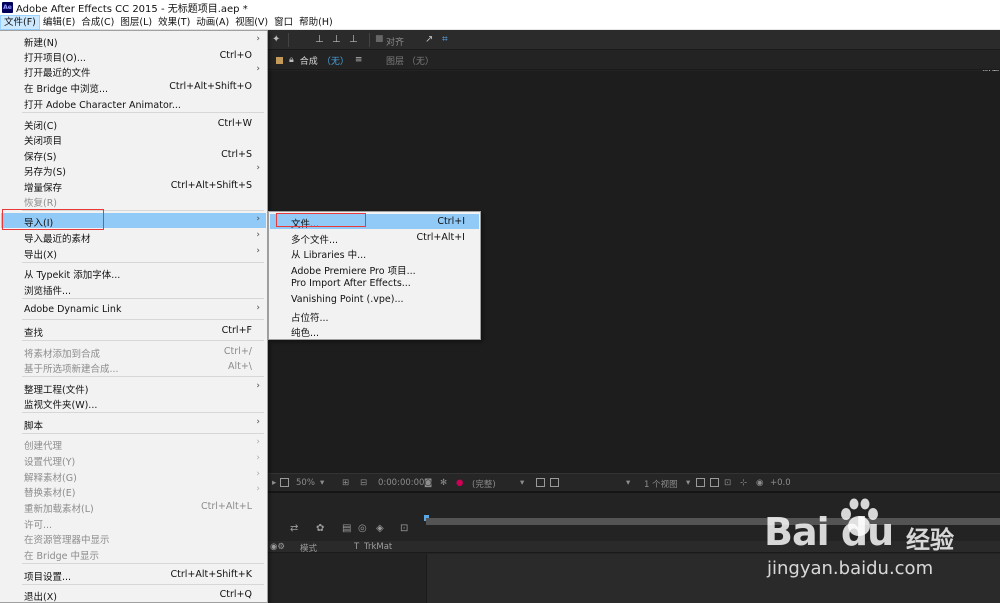  Describe the element at coordinates (443, 483) in the screenshot. I see `show-snapshot-icon: ✻` at that location.